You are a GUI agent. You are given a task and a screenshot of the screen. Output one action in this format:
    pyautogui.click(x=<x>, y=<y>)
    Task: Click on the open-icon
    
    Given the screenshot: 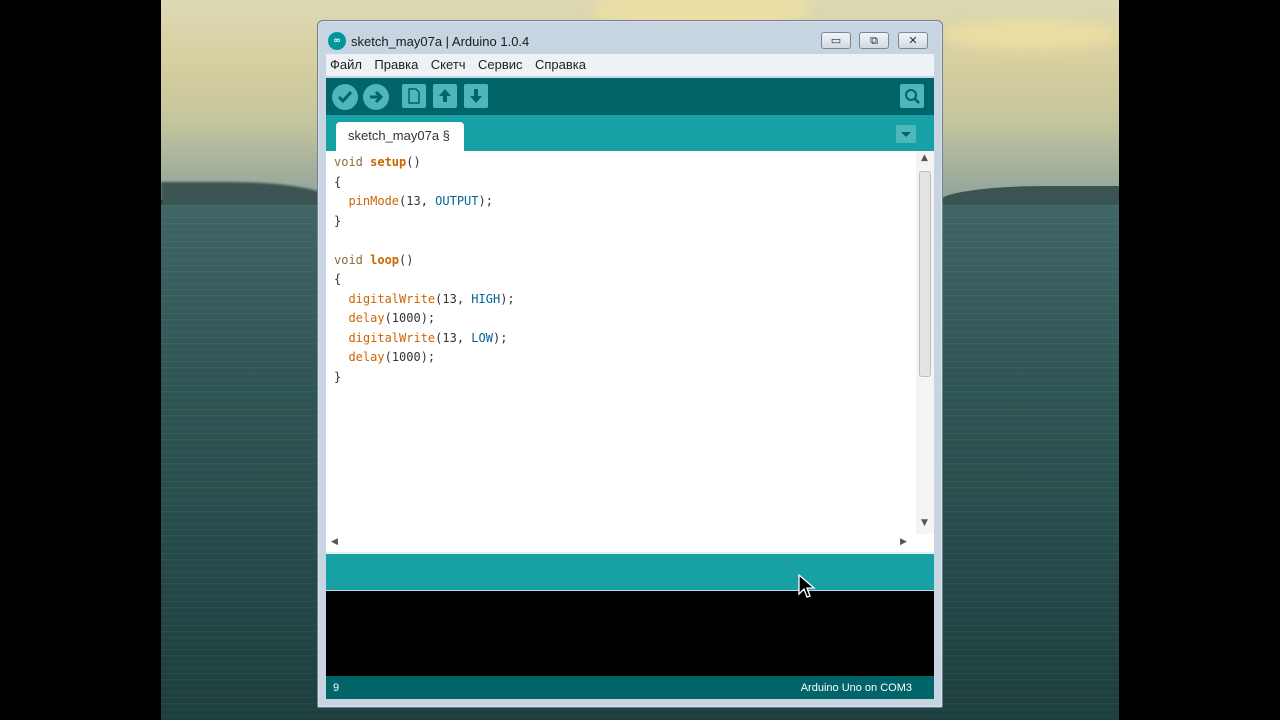 What is the action you would take?
    pyautogui.click(x=445, y=95)
    